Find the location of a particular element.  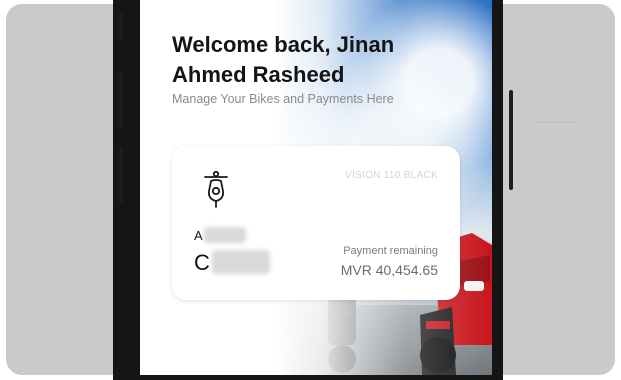

owner-name-line-2: C is located at coordinates (202, 262).